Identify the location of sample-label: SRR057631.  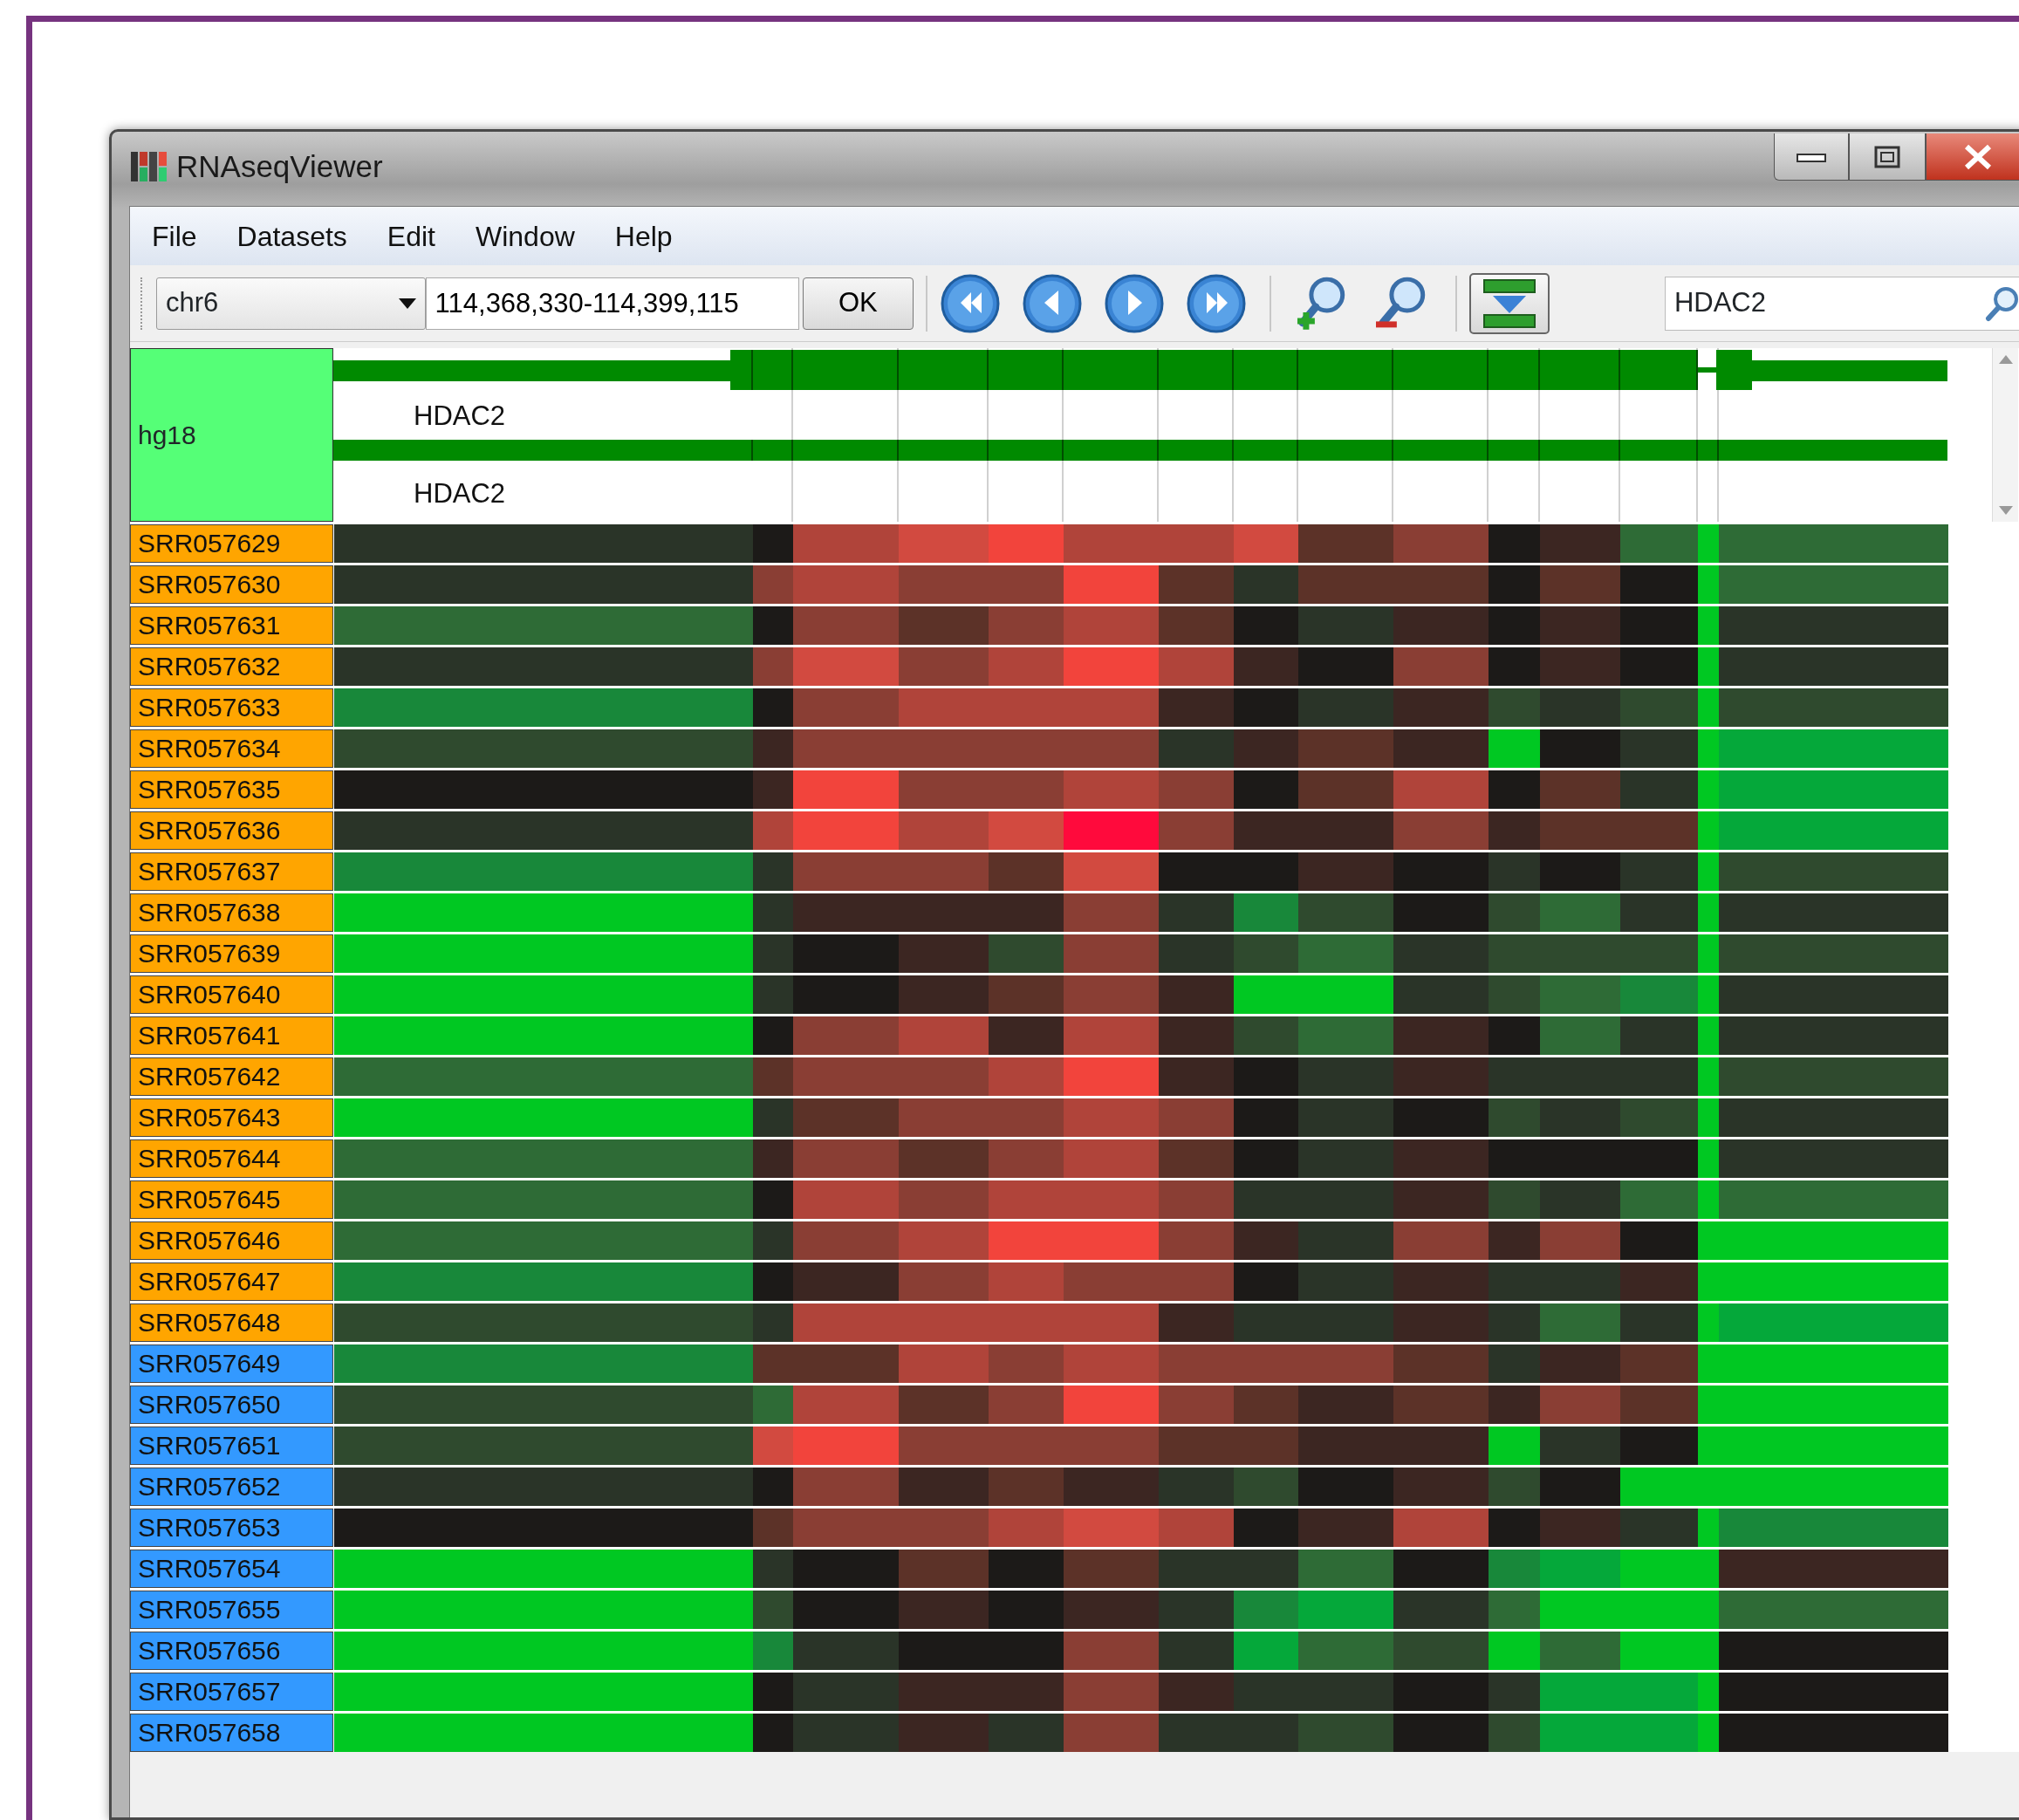
(231, 625).